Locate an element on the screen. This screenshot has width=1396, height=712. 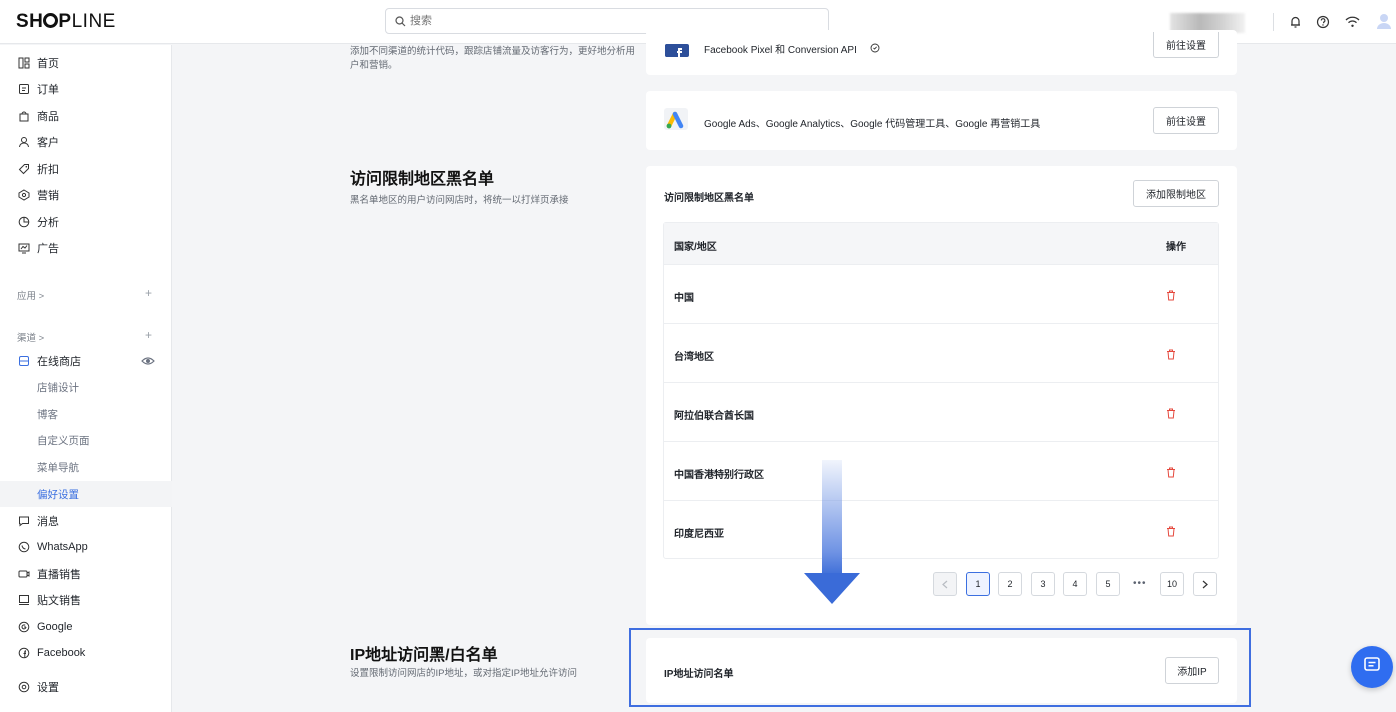
table-row: 印度尼西亚 is located at coordinates (941, 529).